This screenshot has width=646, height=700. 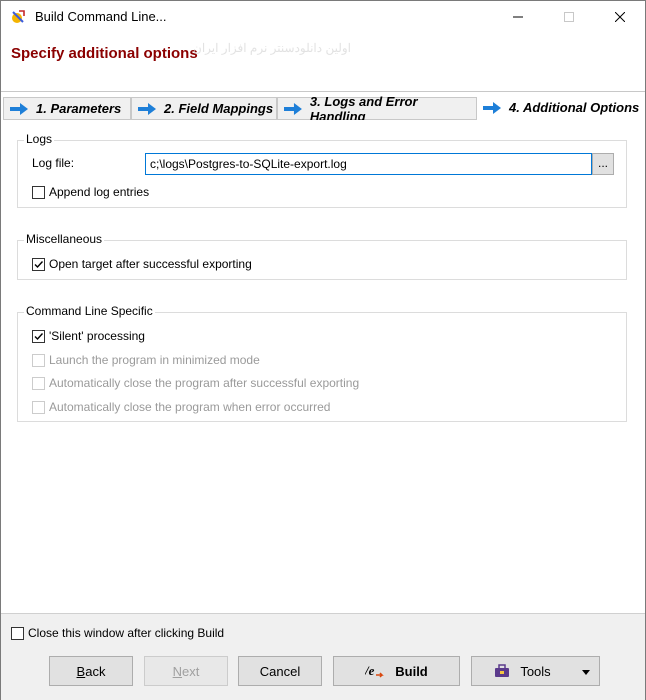 I want to click on checkbox-label: Open target after successful exporting, so click(x=150, y=264).